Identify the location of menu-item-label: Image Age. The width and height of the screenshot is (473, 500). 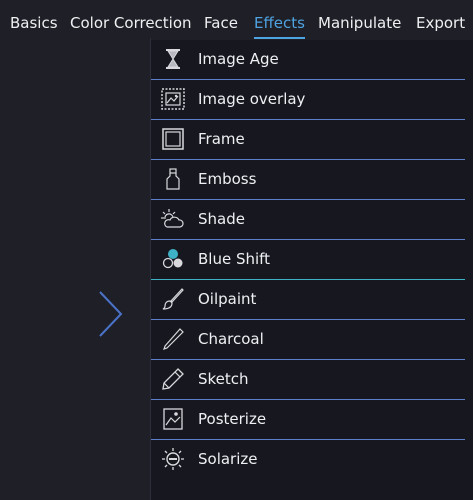
(238, 59).